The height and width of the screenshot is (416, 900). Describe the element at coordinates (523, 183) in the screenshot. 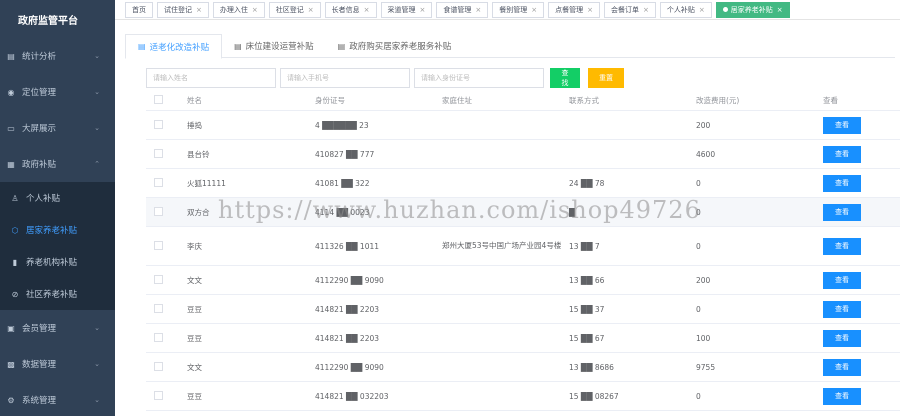

I see `table-row: 火狐11111 41081 ██ 322 24 ██ 78 0 查看` at that location.